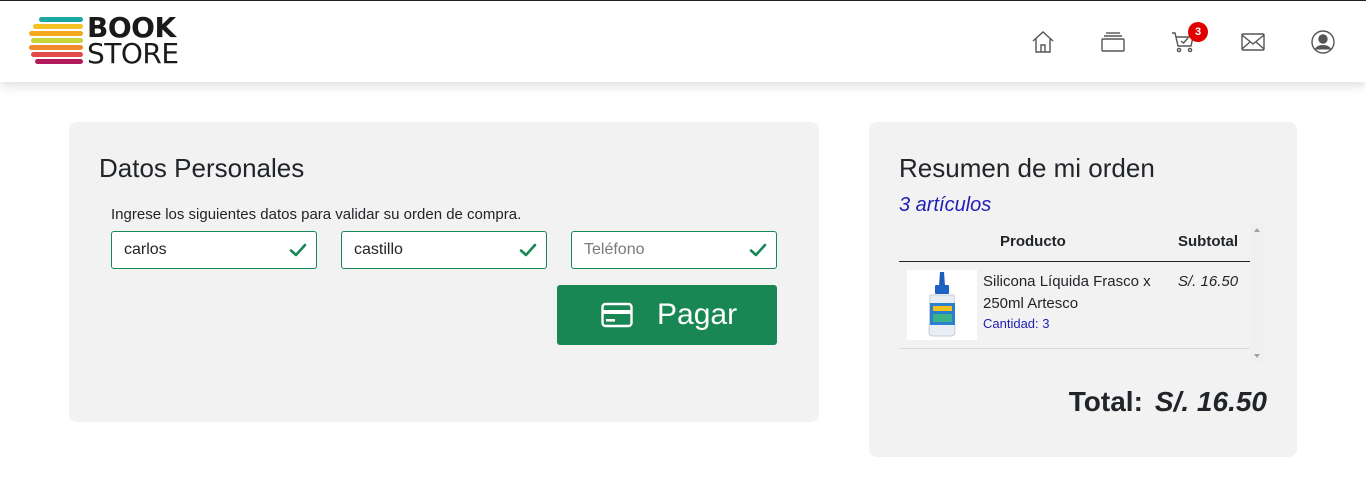 The width and height of the screenshot is (1366, 498). Describe the element at coordinates (1067, 292) in the screenshot. I see `product-name: Silicona Líquida Frasco x 250ml Artesco` at that location.